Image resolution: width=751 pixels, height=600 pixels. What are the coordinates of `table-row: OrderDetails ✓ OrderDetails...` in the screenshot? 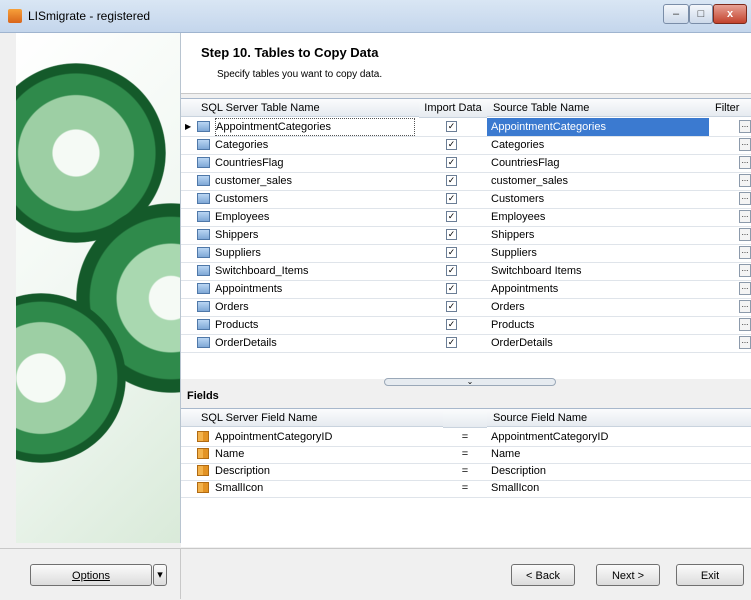 It's located at (466, 343).